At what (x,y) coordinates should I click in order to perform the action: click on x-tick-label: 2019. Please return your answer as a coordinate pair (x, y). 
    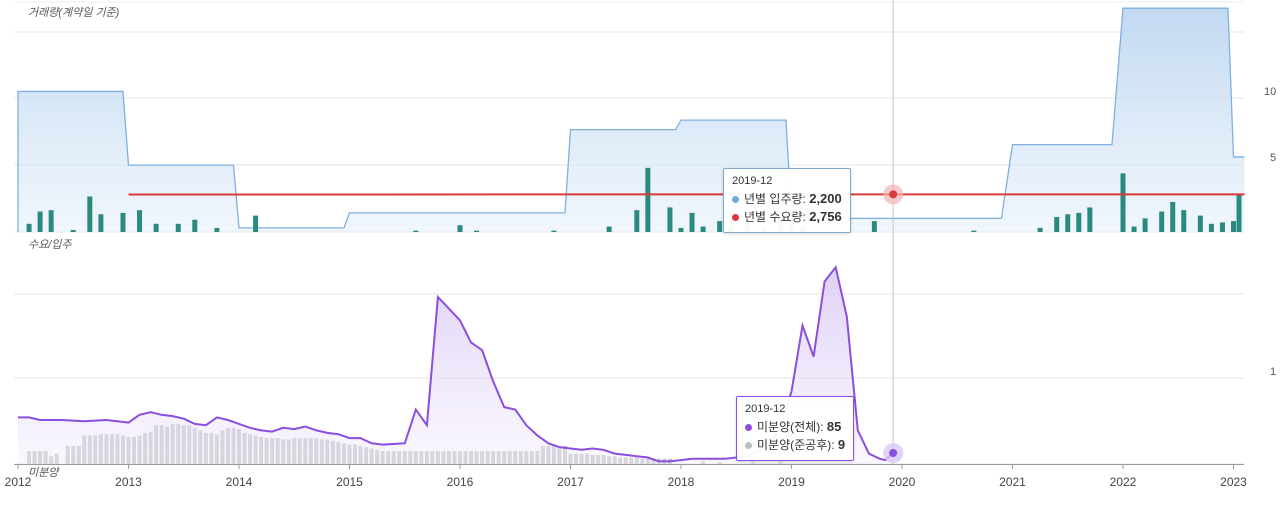
    Looking at the image, I should click on (791, 482).